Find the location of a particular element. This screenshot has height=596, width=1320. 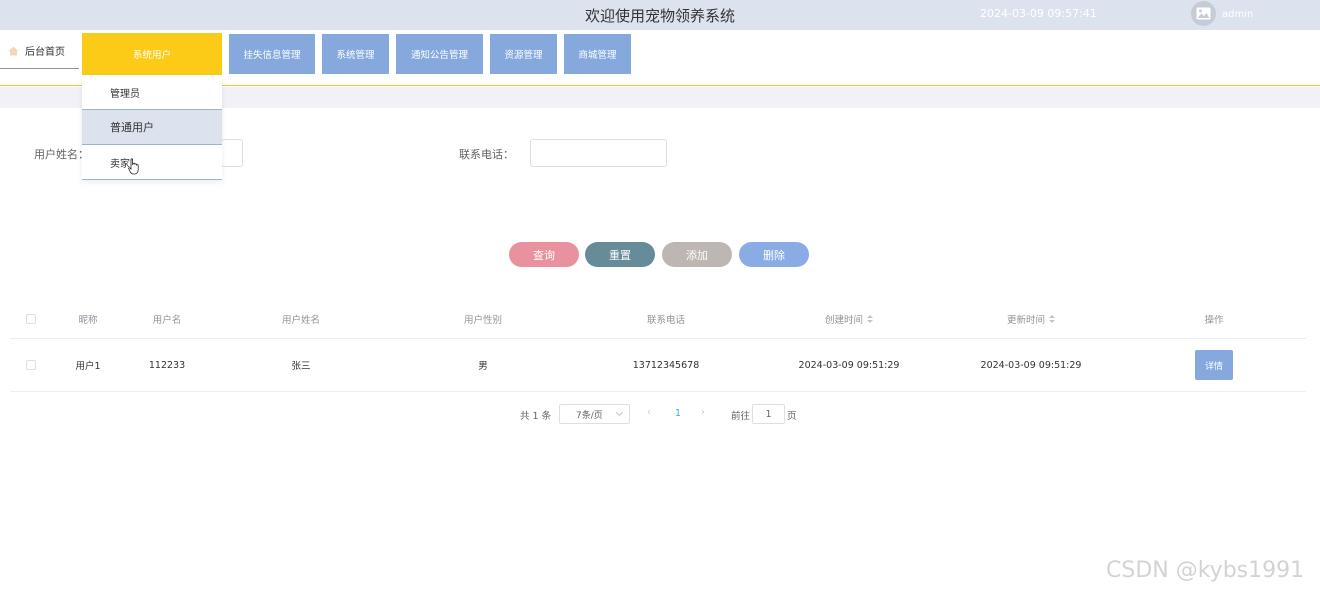

cell-gender: 男 is located at coordinates (483, 366).